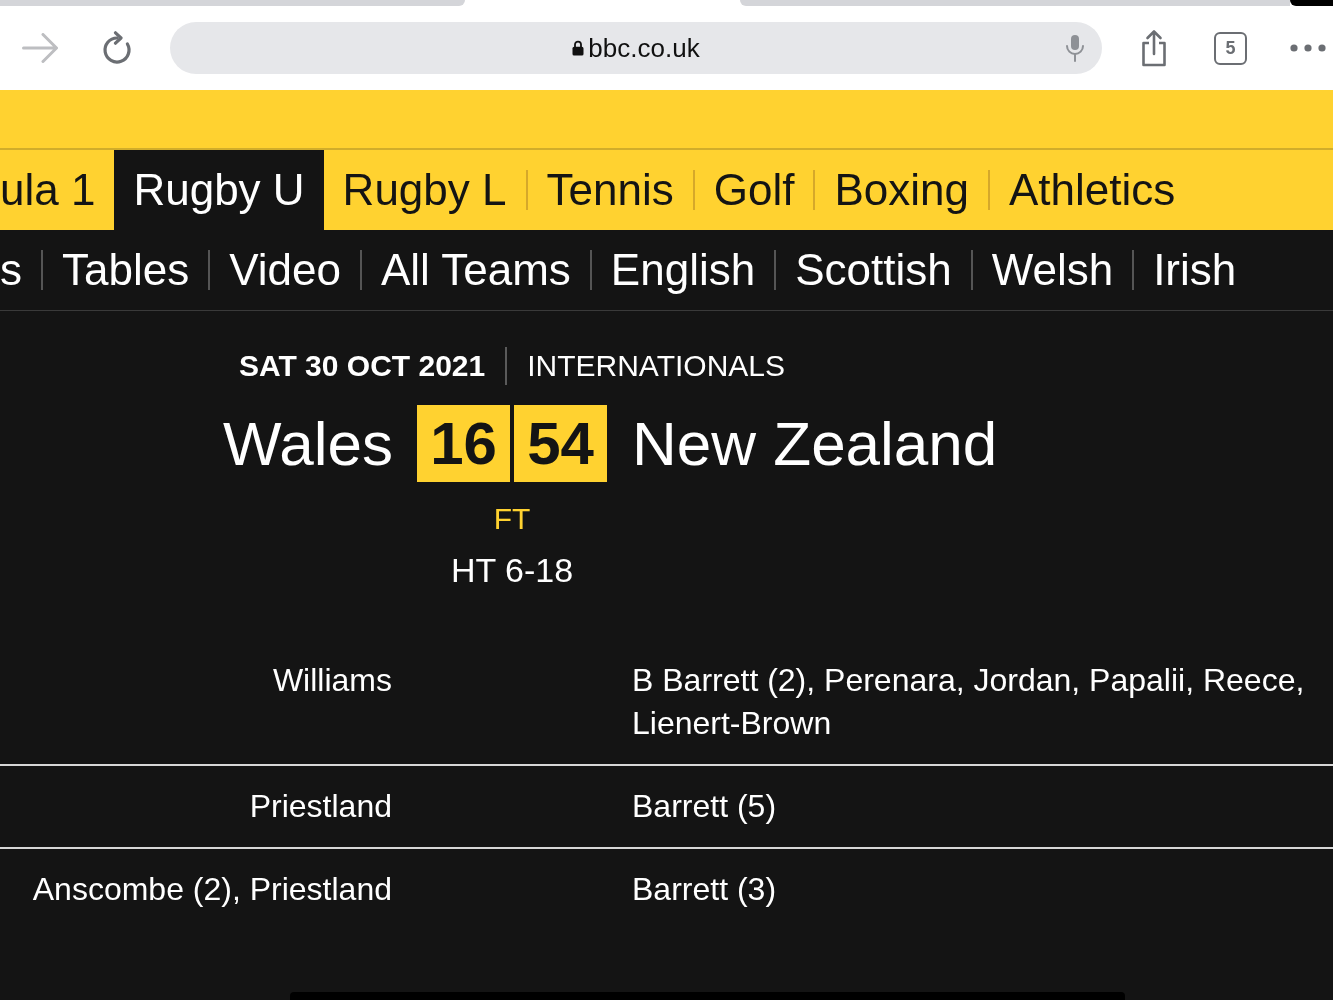  I want to click on away-scorers: Barrett (5), so click(704, 806).